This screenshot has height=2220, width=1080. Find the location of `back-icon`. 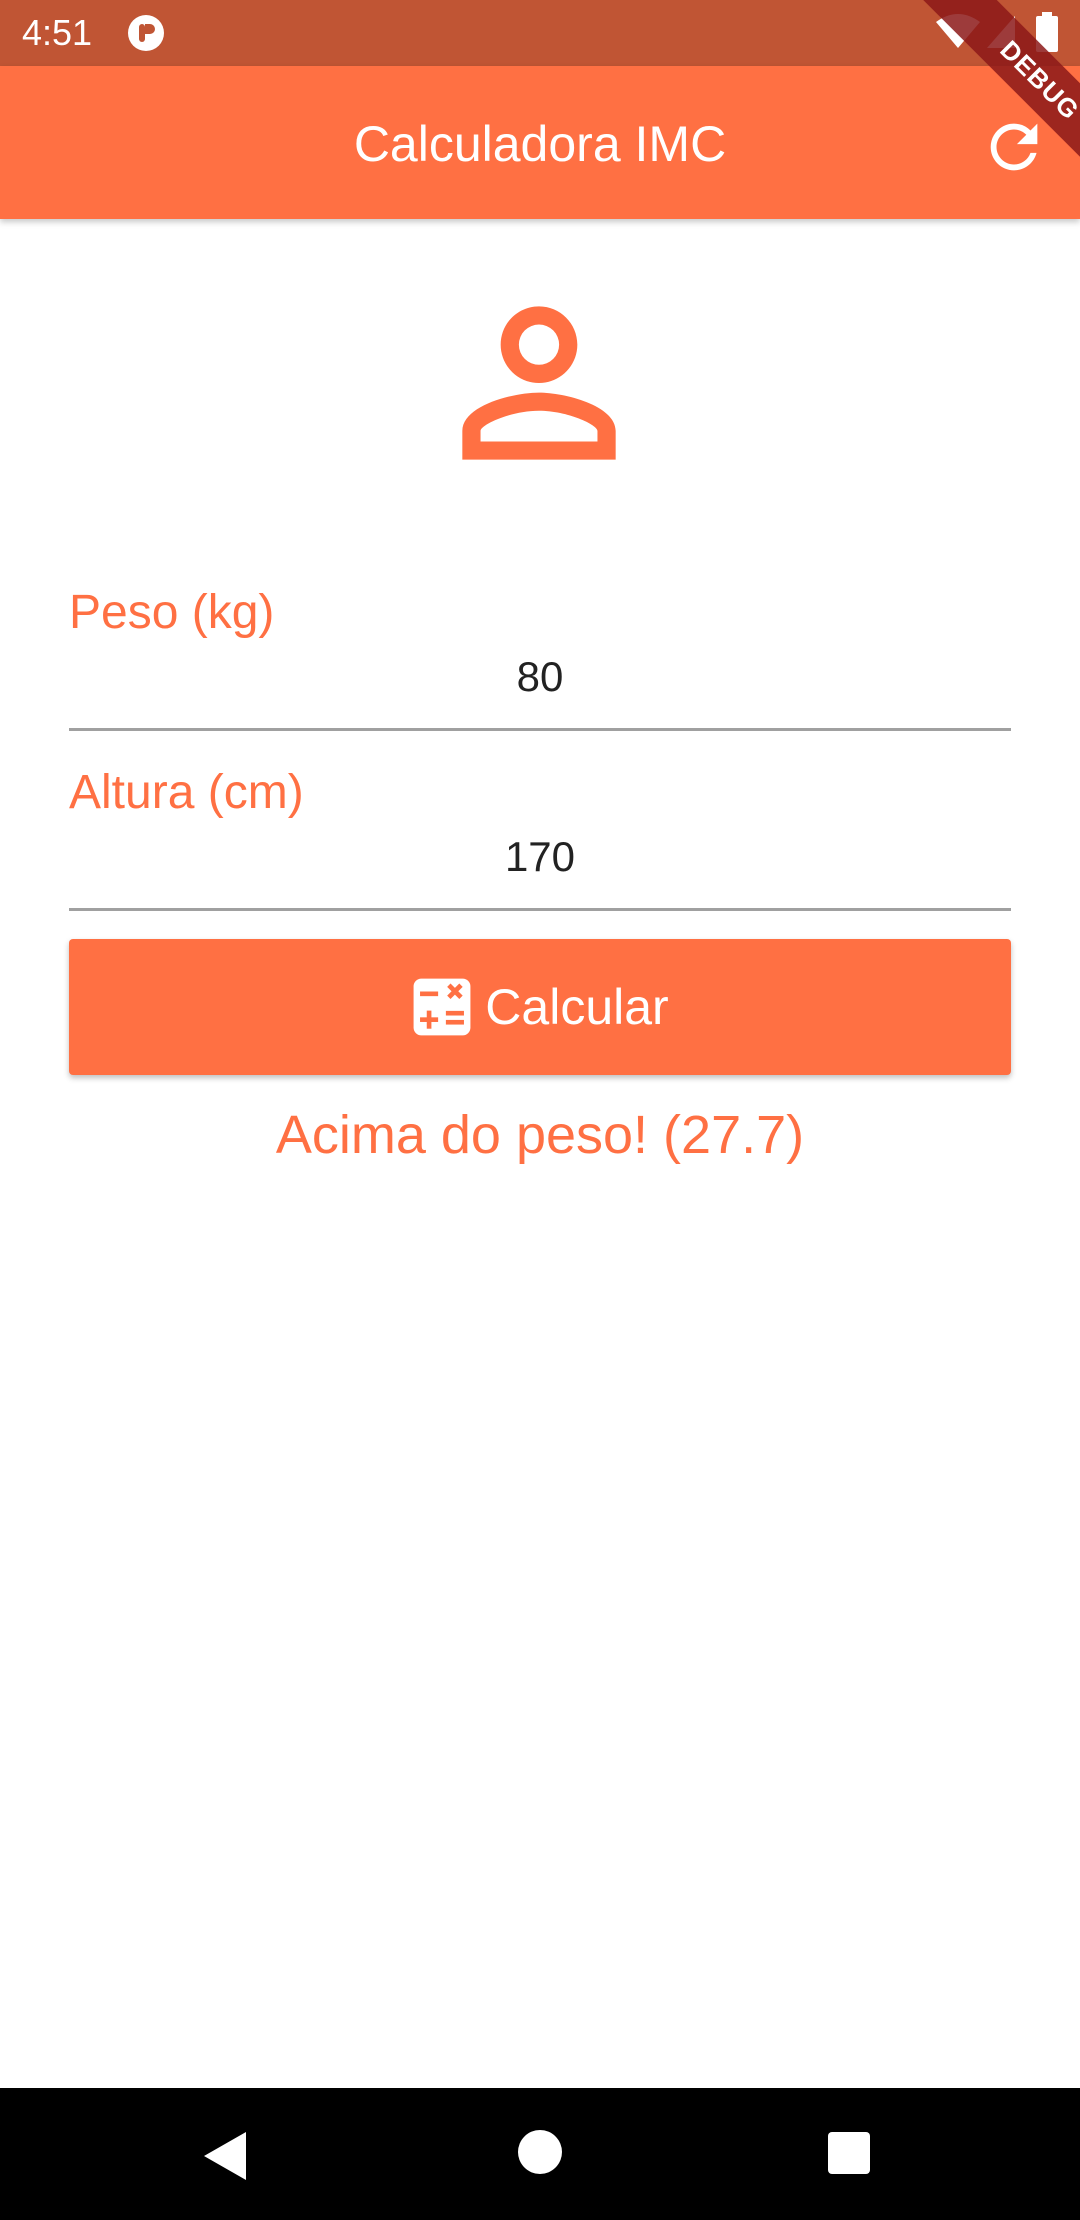

back-icon is located at coordinates (225, 2156).